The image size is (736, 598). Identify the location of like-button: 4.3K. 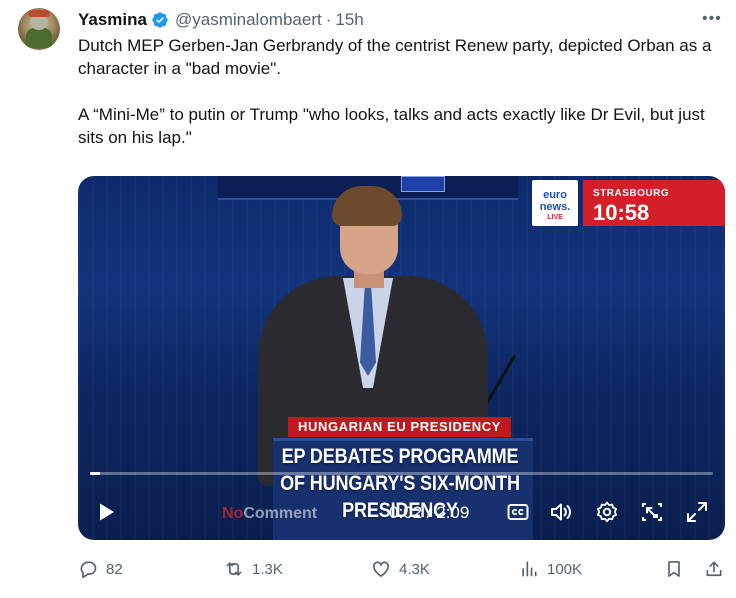
(400, 569).